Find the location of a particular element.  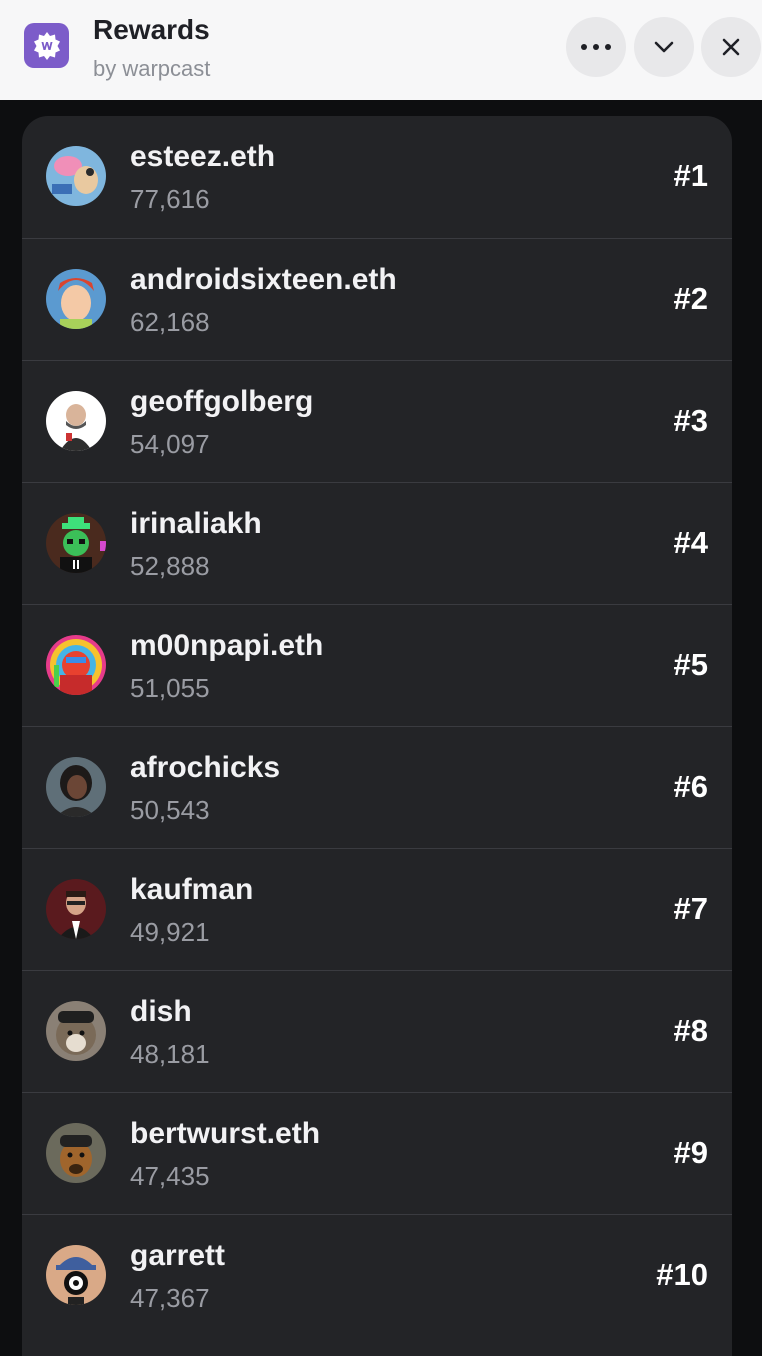

close-button is located at coordinates (731, 47).